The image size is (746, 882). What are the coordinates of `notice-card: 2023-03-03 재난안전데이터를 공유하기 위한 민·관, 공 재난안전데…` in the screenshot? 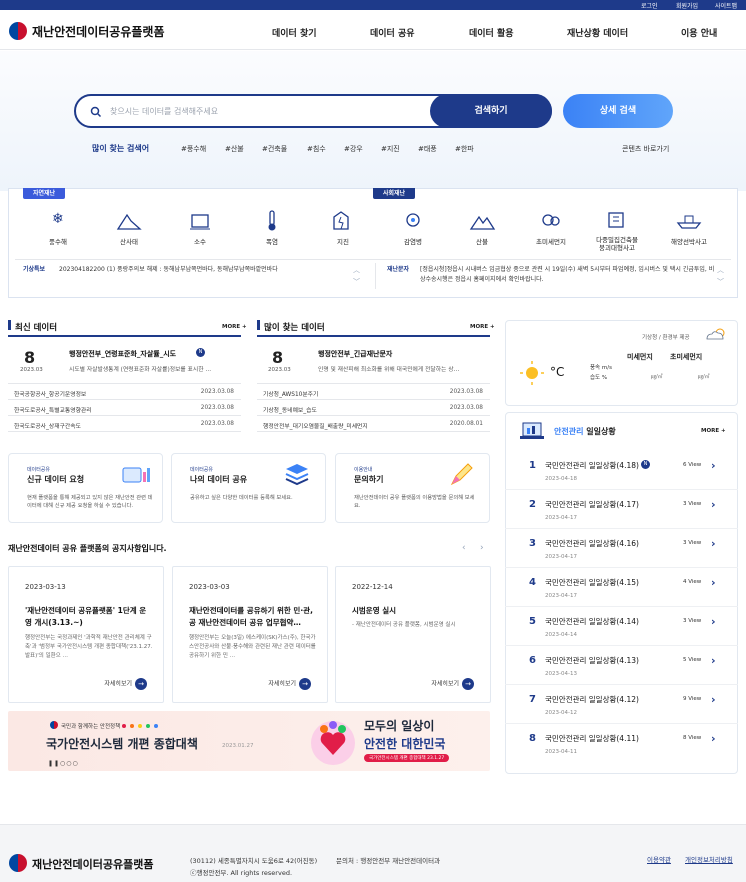 It's located at (250, 634).